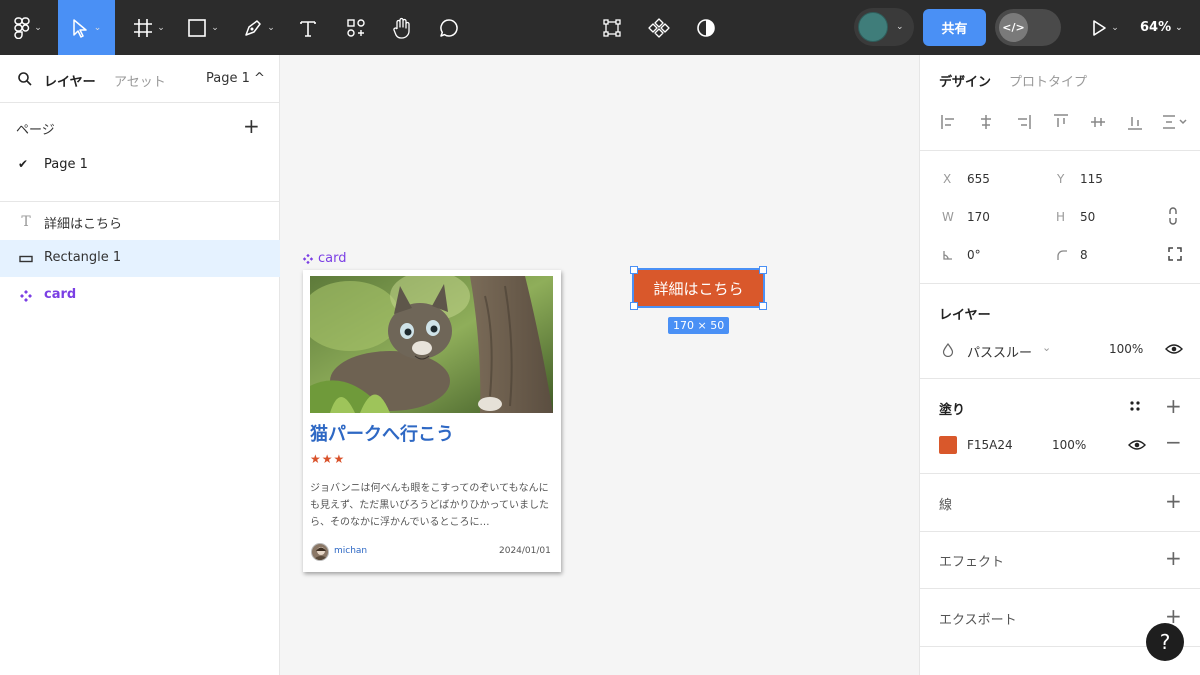 The height and width of the screenshot is (675, 1200). I want to click on author-name: michan, so click(351, 551).